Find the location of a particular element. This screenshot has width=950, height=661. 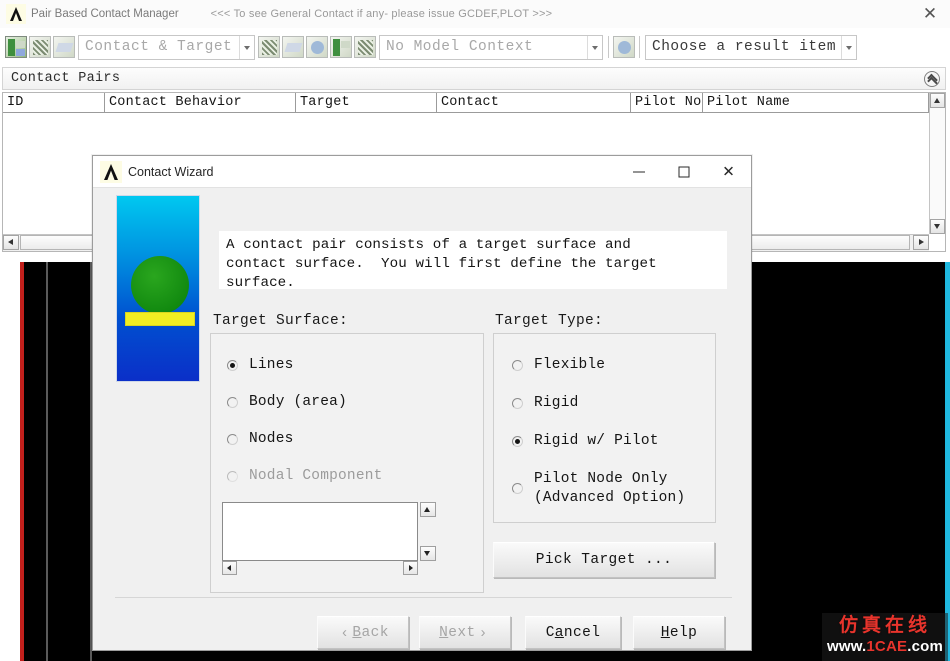

contact-pairs-header-bar: Contact Pairs is located at coordinates (474, 78).